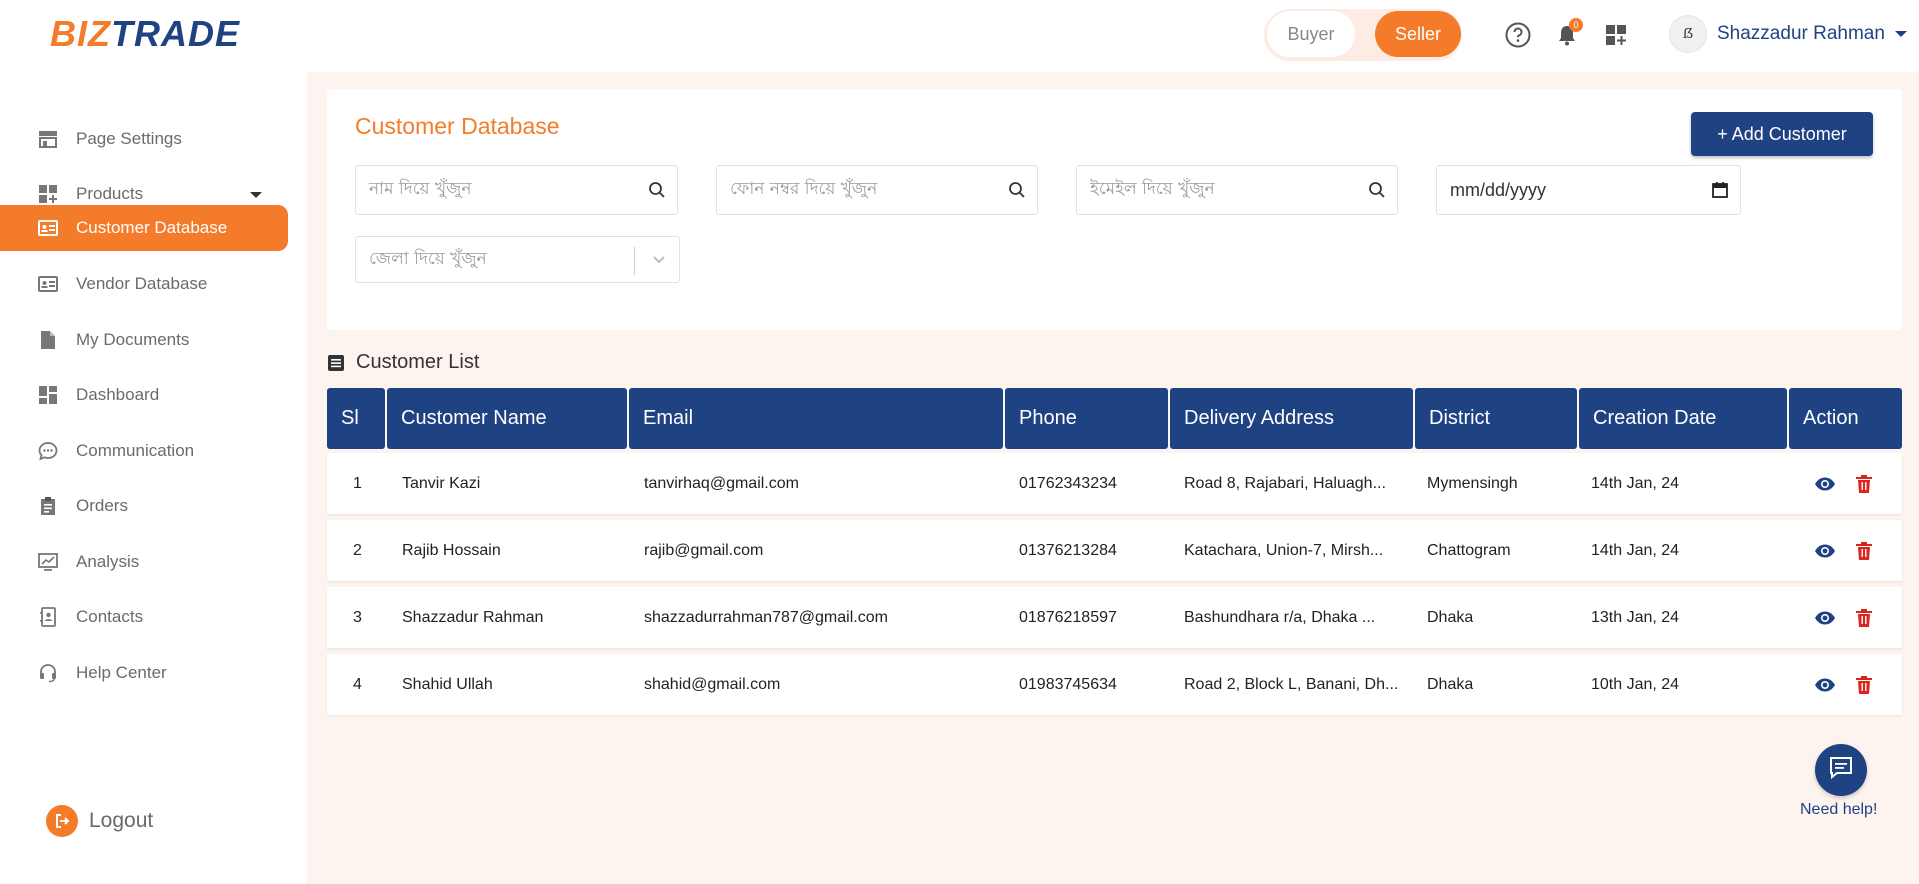 This screenshot has width=1919, height=884. I want to click on notification-count-badge: 0, so click(1576, 25).